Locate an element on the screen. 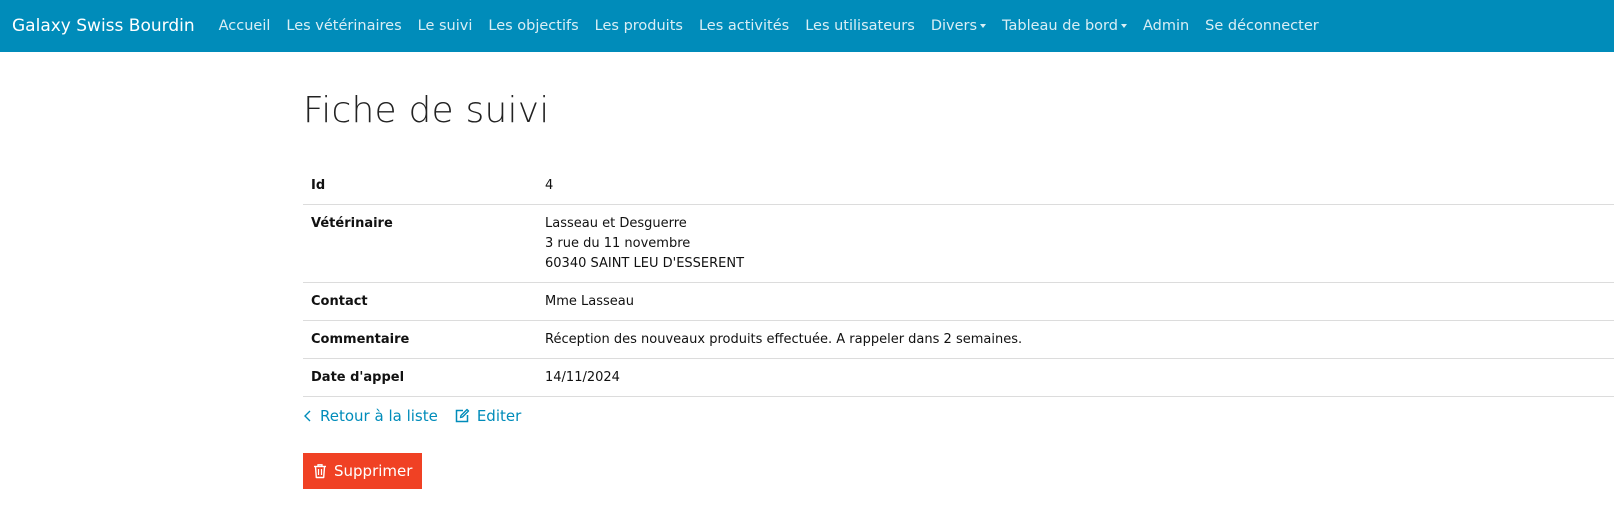 The width and height of the screenshot is (1614, 514). edit-link: Editer is located at coordinates (487, 416).